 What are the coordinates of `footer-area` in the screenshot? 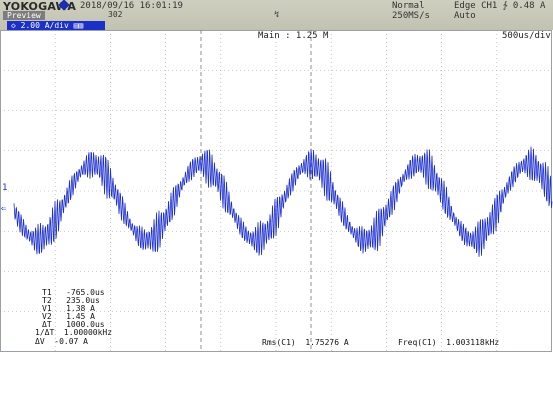 It's located at (276, 383).